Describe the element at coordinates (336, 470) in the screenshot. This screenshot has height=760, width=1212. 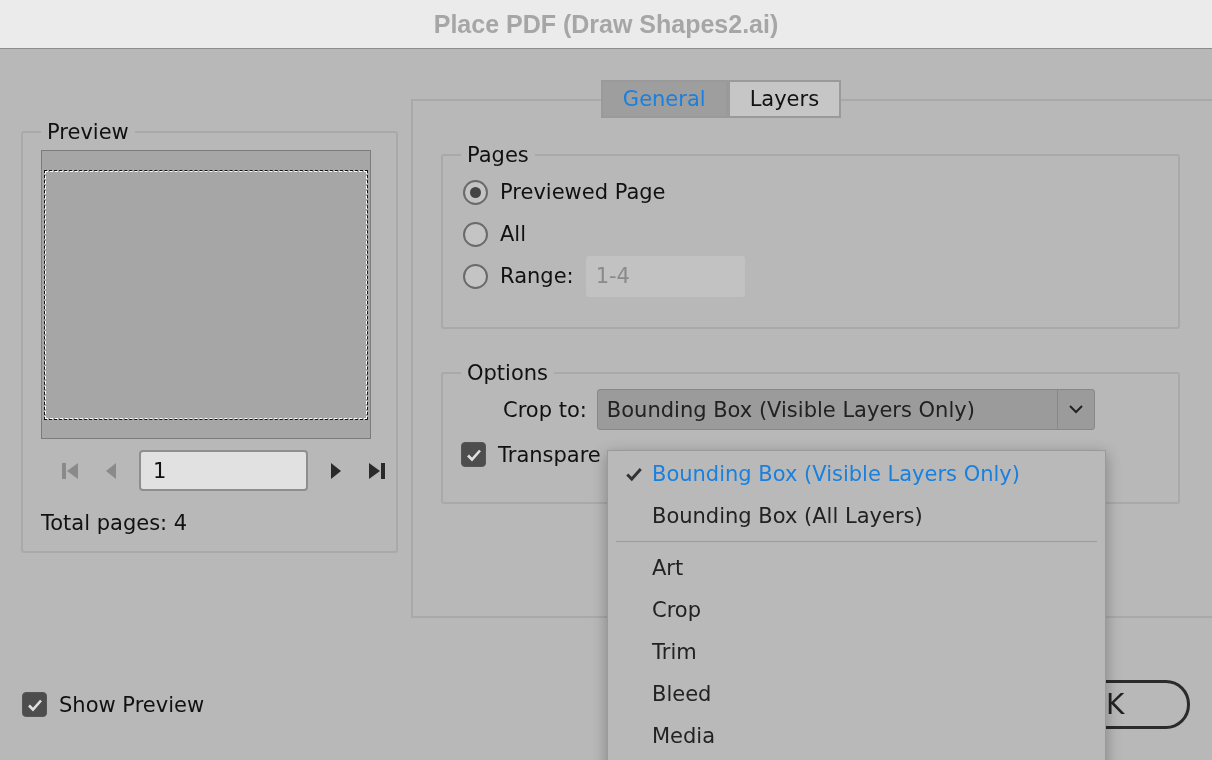
I see `next-page-icon` at that location.